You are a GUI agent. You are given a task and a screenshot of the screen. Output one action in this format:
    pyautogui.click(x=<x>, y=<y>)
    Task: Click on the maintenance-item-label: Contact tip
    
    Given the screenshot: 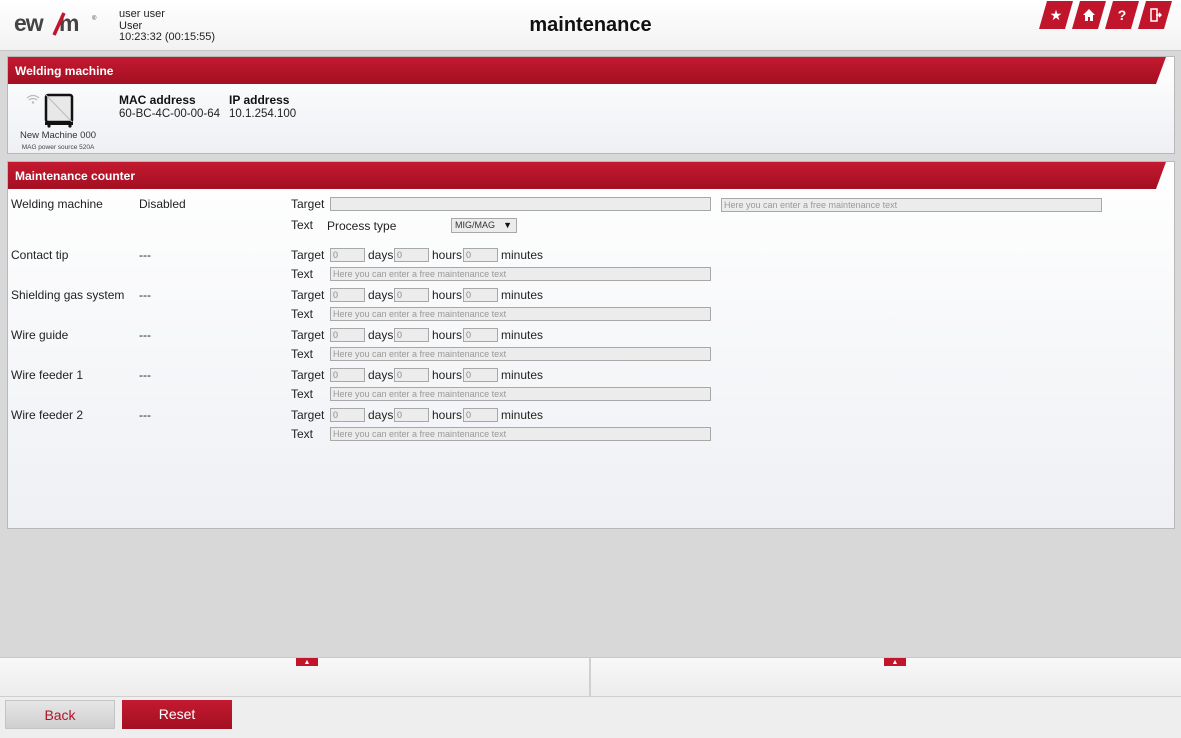 What is the action you would take?
    pyautogui.click(x=40, y=255)
    